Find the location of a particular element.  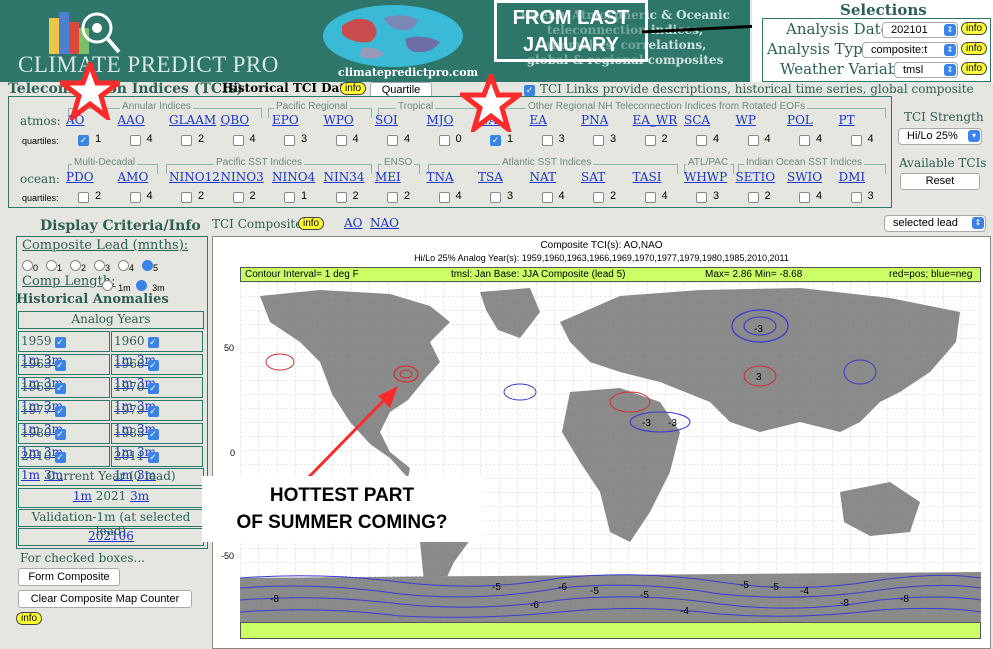

composite-link-ao: AO is located at coordinates (353, 223).